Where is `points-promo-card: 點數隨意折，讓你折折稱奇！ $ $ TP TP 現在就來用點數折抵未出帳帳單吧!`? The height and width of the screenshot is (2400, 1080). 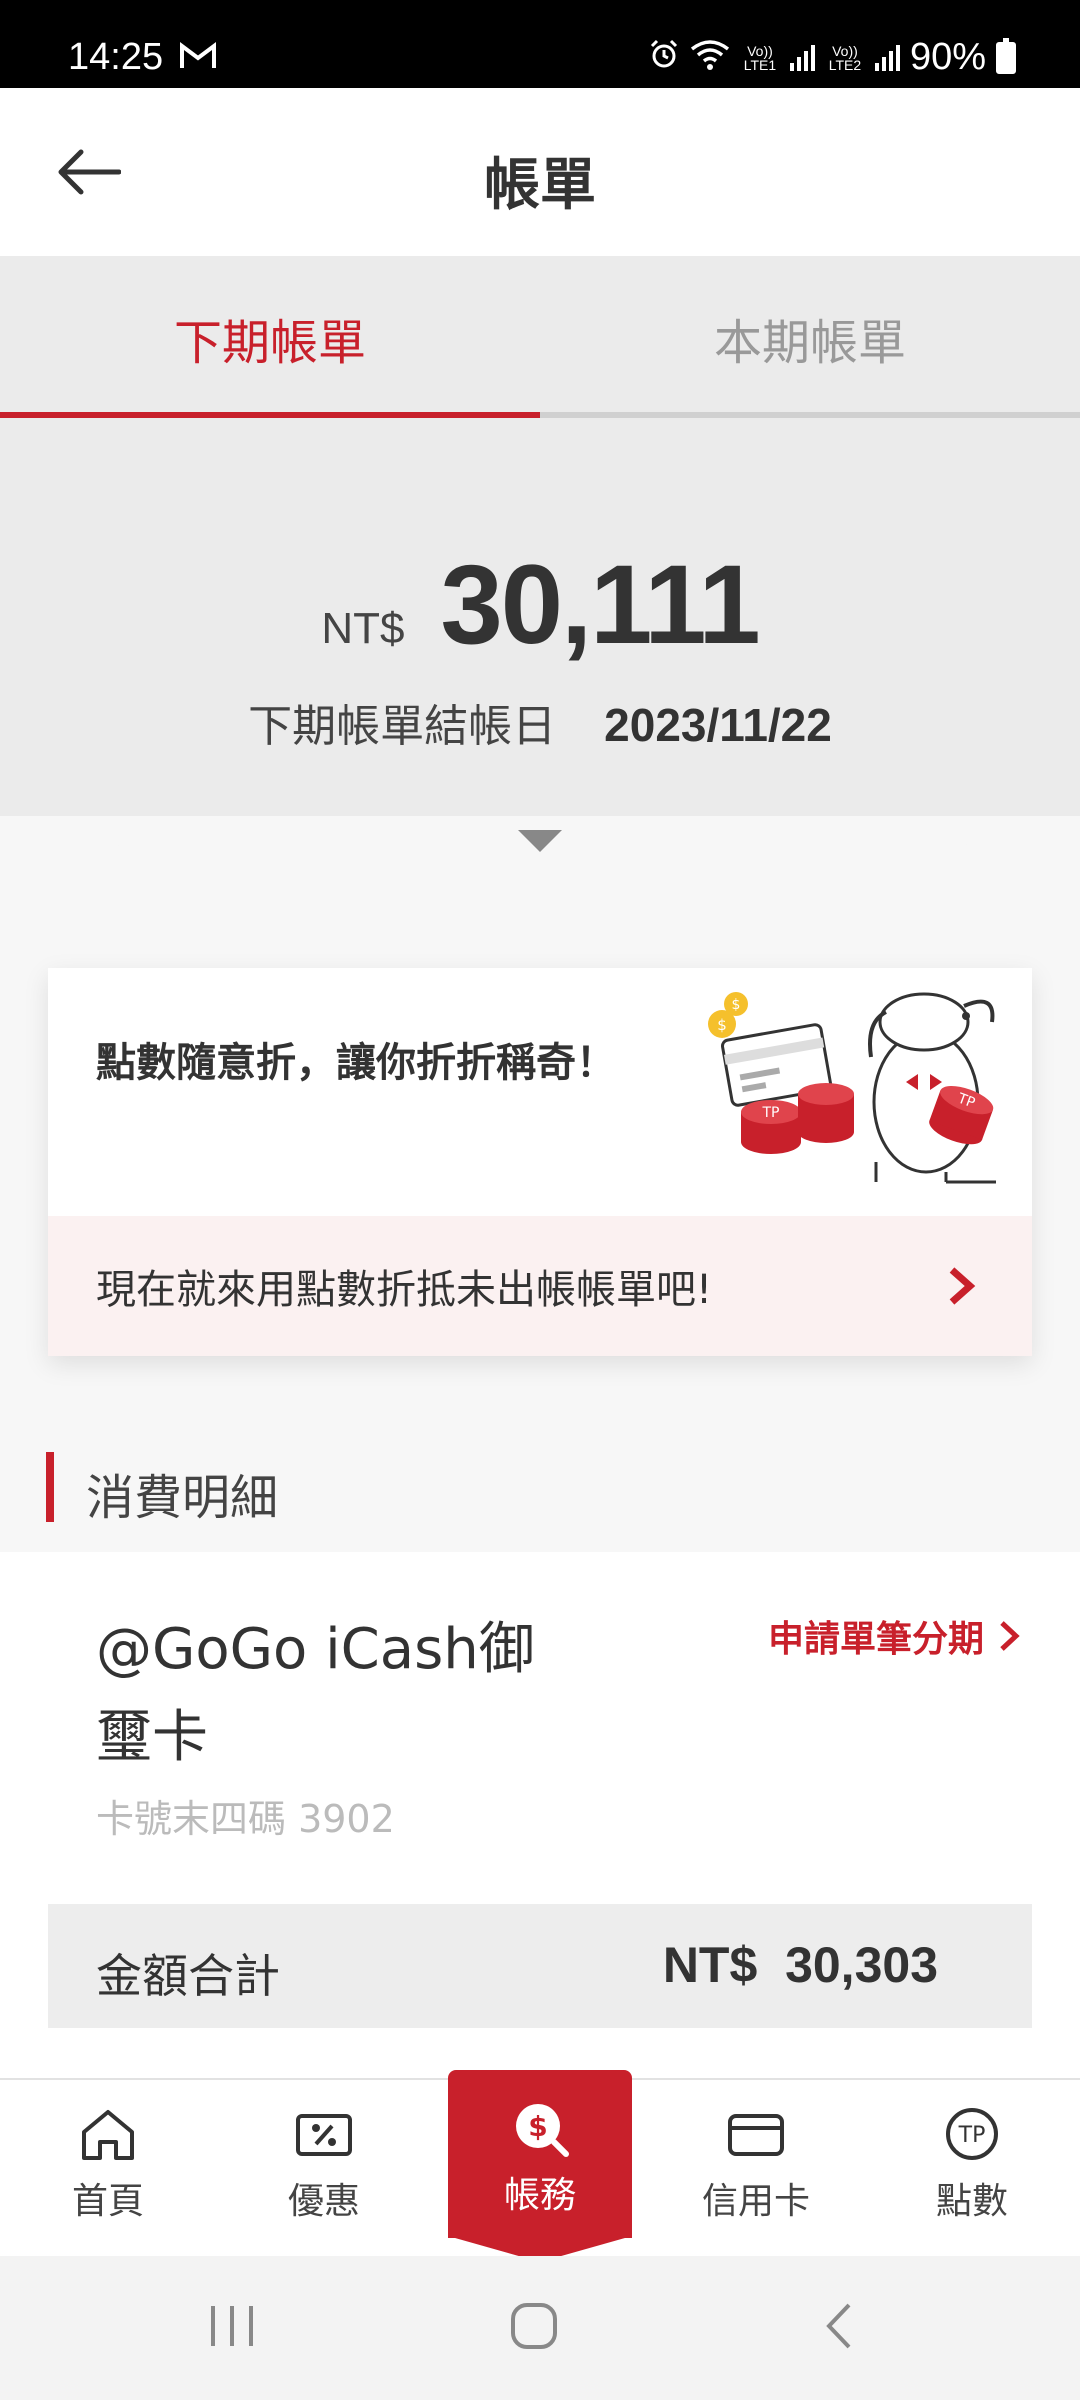
points-promo-card: 點數隨意折，讓你折折稱奇！ $ $ TP TP 現在就來用點數折抵未出帳帳單吧! is located at coordinates (540, 1162).